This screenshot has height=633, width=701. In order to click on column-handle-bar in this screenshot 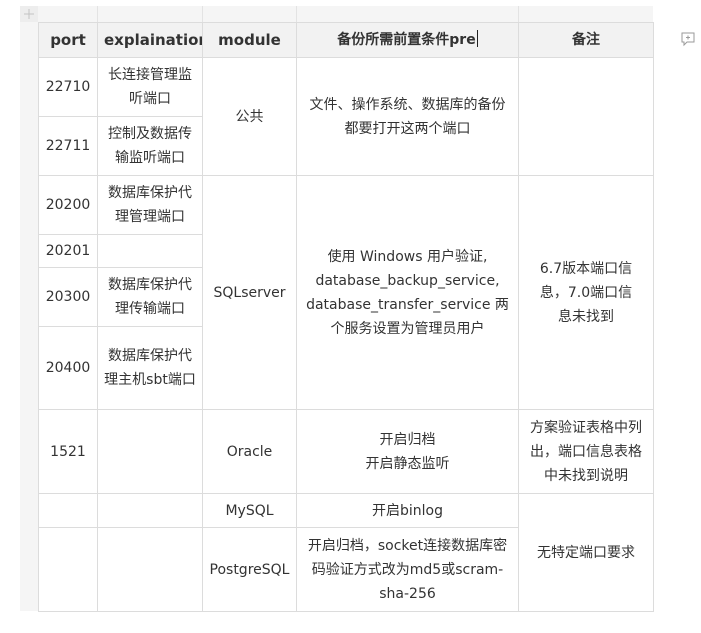, I will do `click(345, 14)`.